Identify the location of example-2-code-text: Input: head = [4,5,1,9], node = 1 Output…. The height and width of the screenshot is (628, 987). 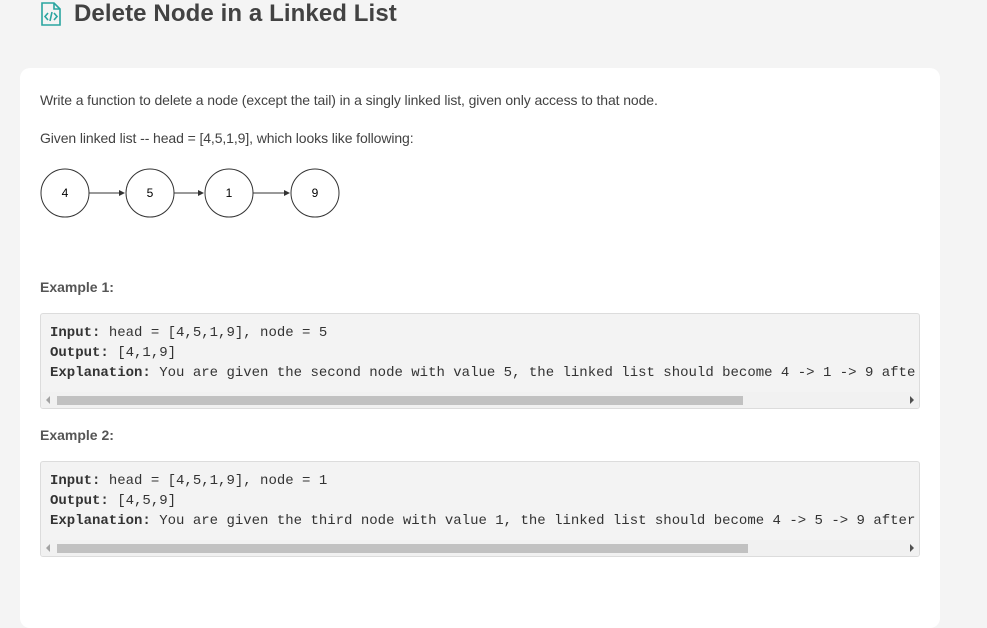
(482, 501).